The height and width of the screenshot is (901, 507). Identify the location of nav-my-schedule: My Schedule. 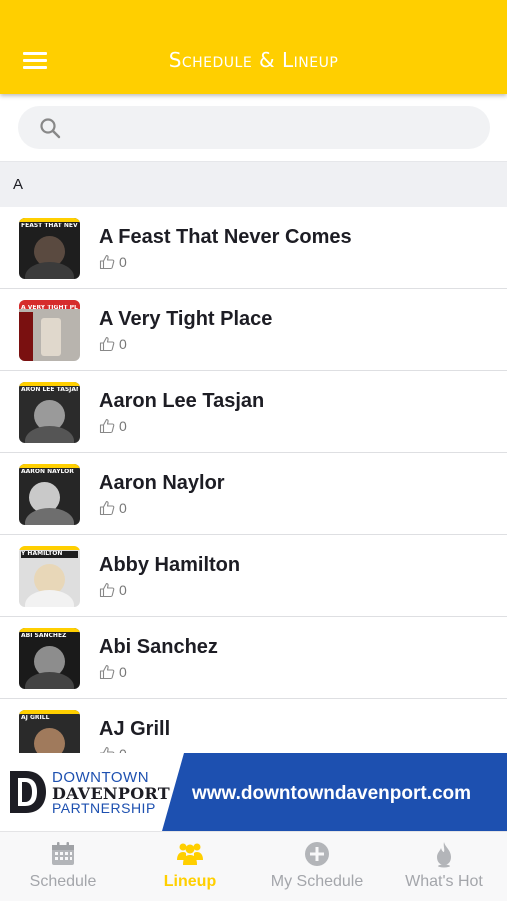
(317, 866).